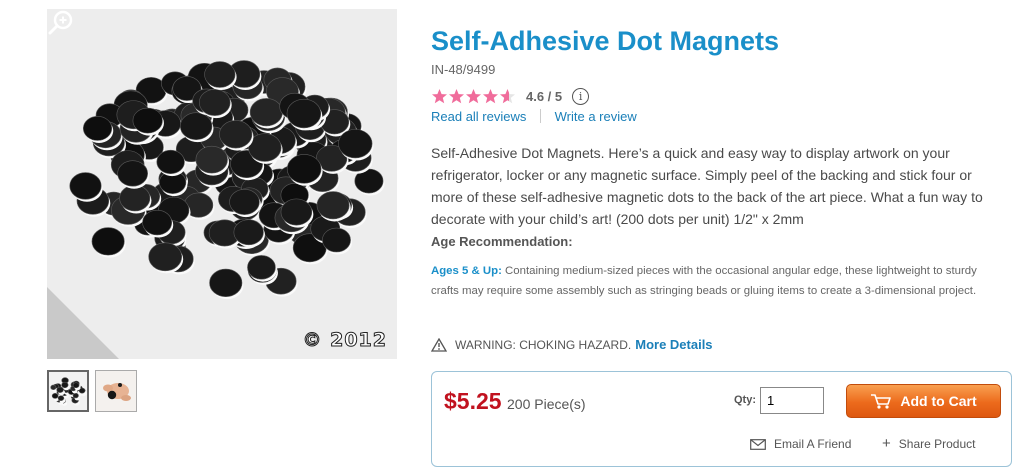 Image resolution: width=1018 pixels, height=473 pixels. What do you see at coordinates (813, 444) in the screenshot?
I see `email-a-friend-label: Email A Friend` at bounding box center [813, 444].